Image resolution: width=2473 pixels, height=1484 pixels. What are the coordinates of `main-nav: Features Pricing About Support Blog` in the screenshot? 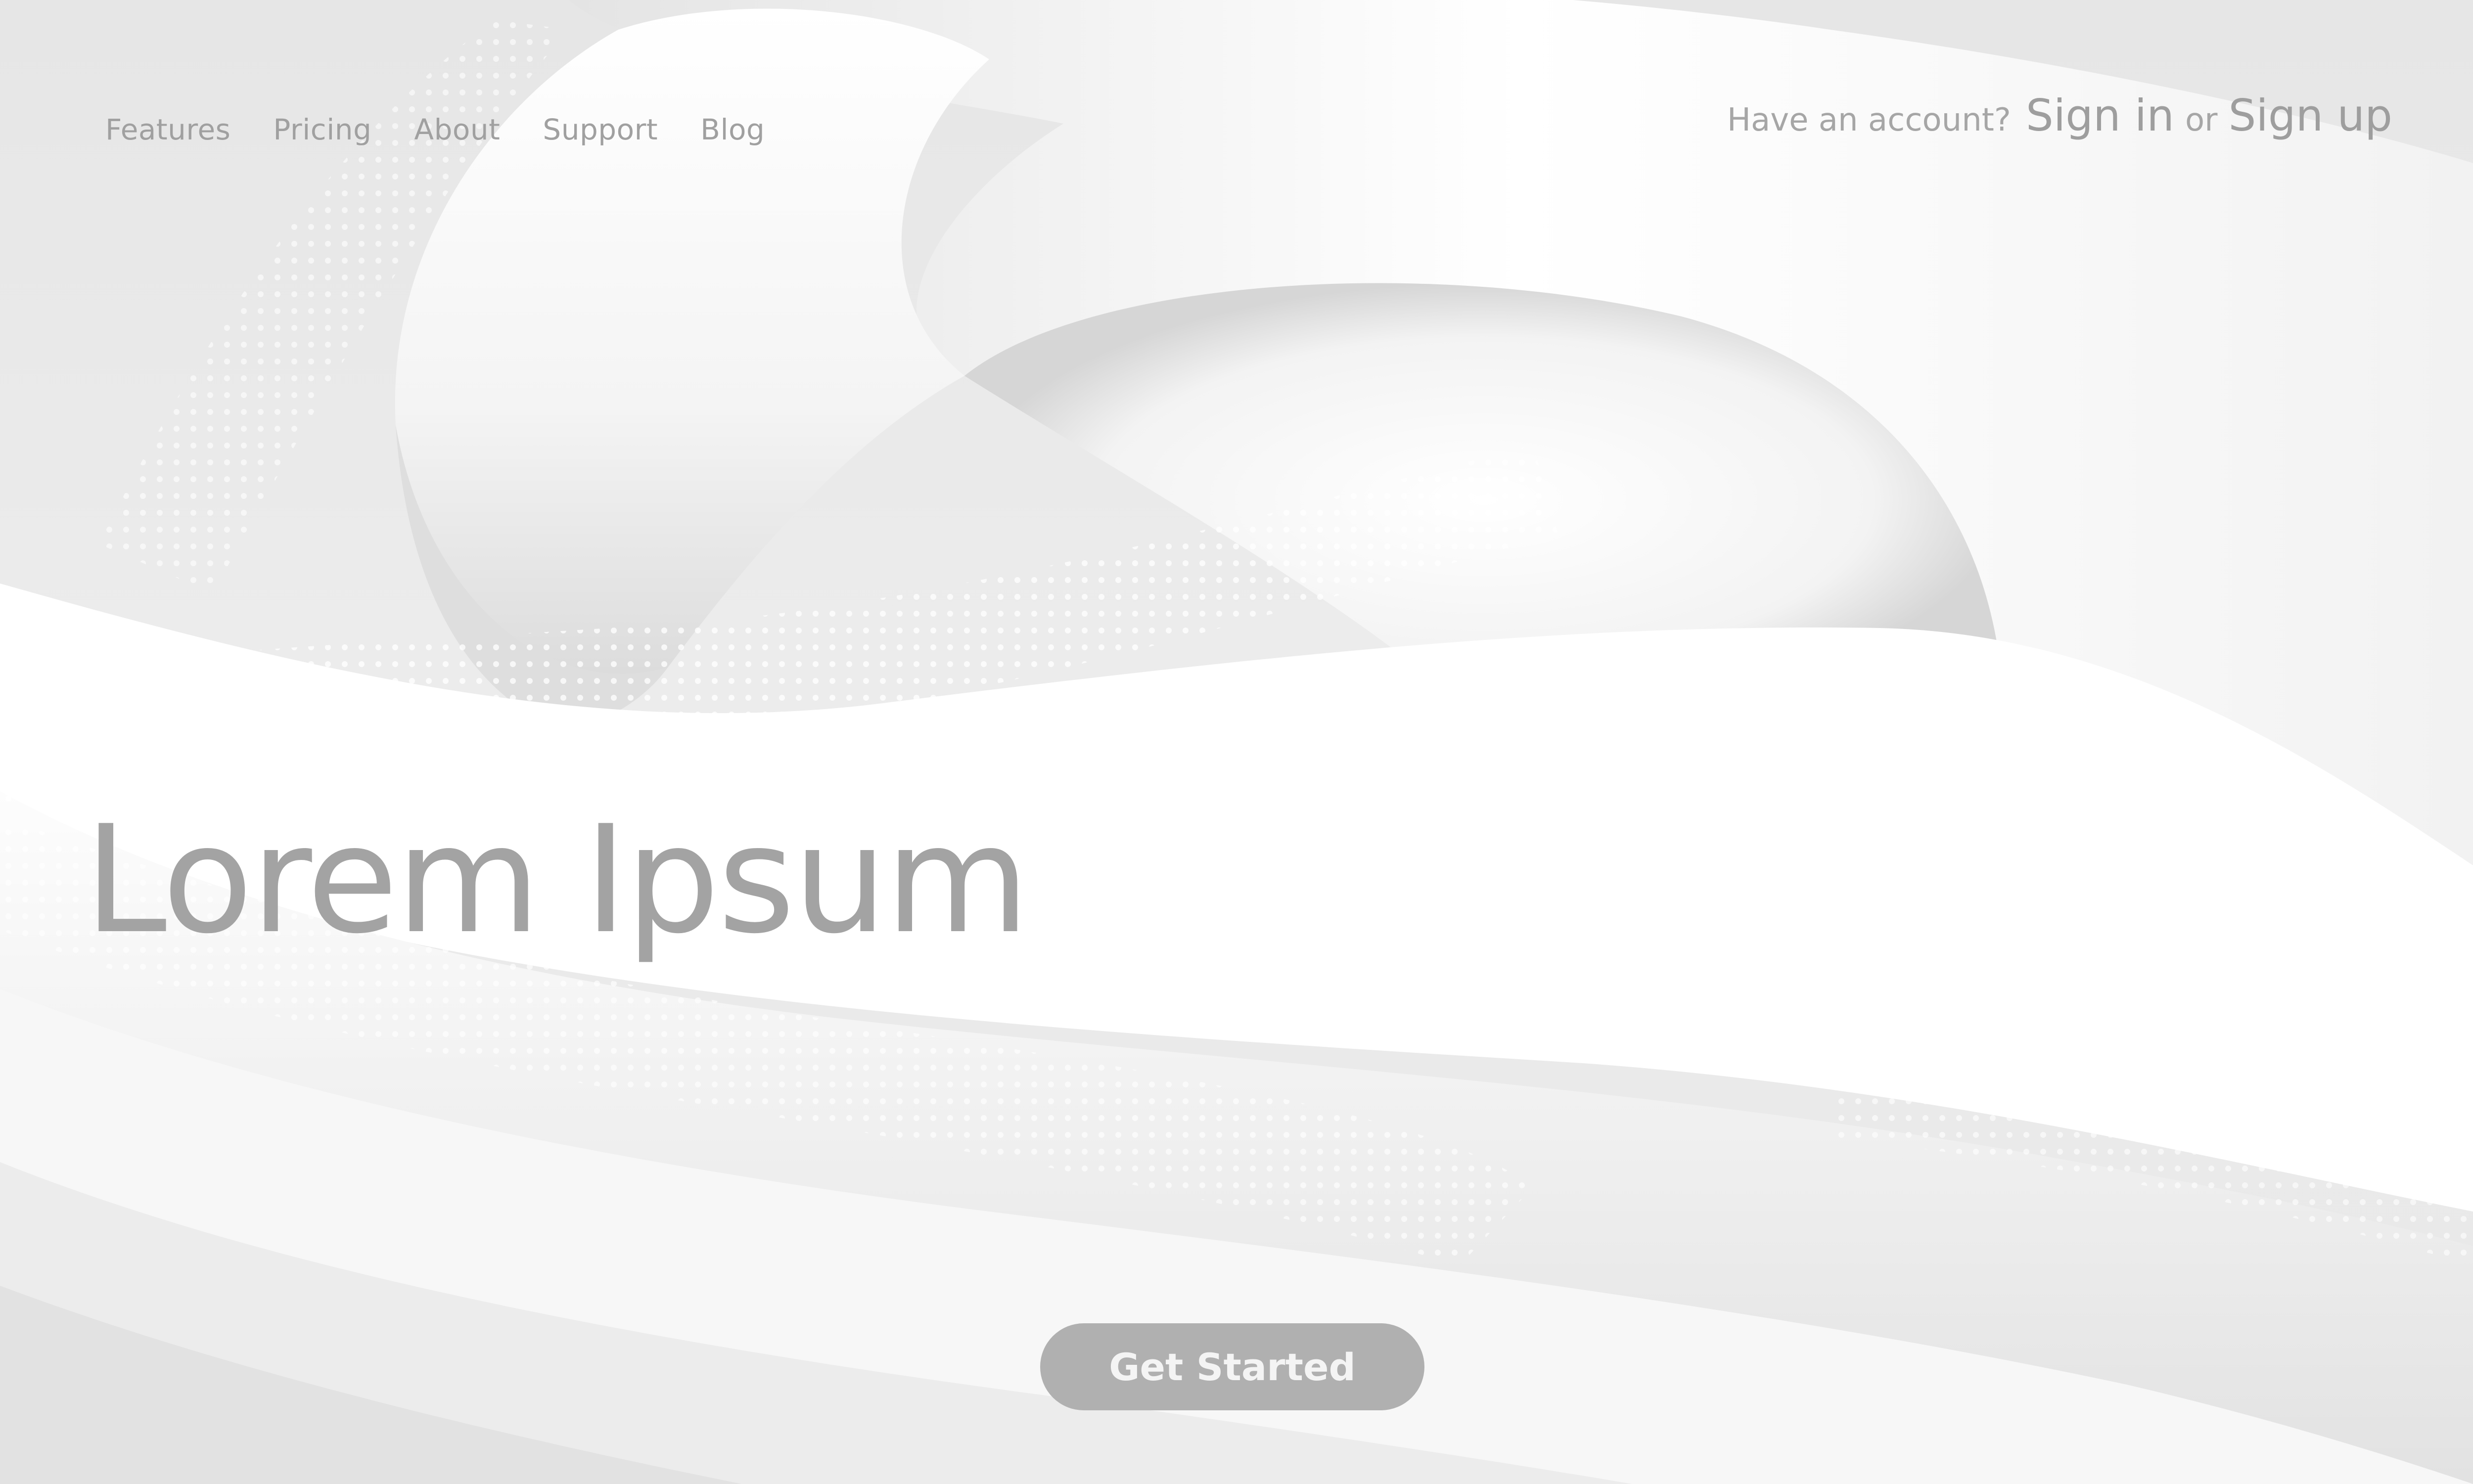 It's located at (435, 129).